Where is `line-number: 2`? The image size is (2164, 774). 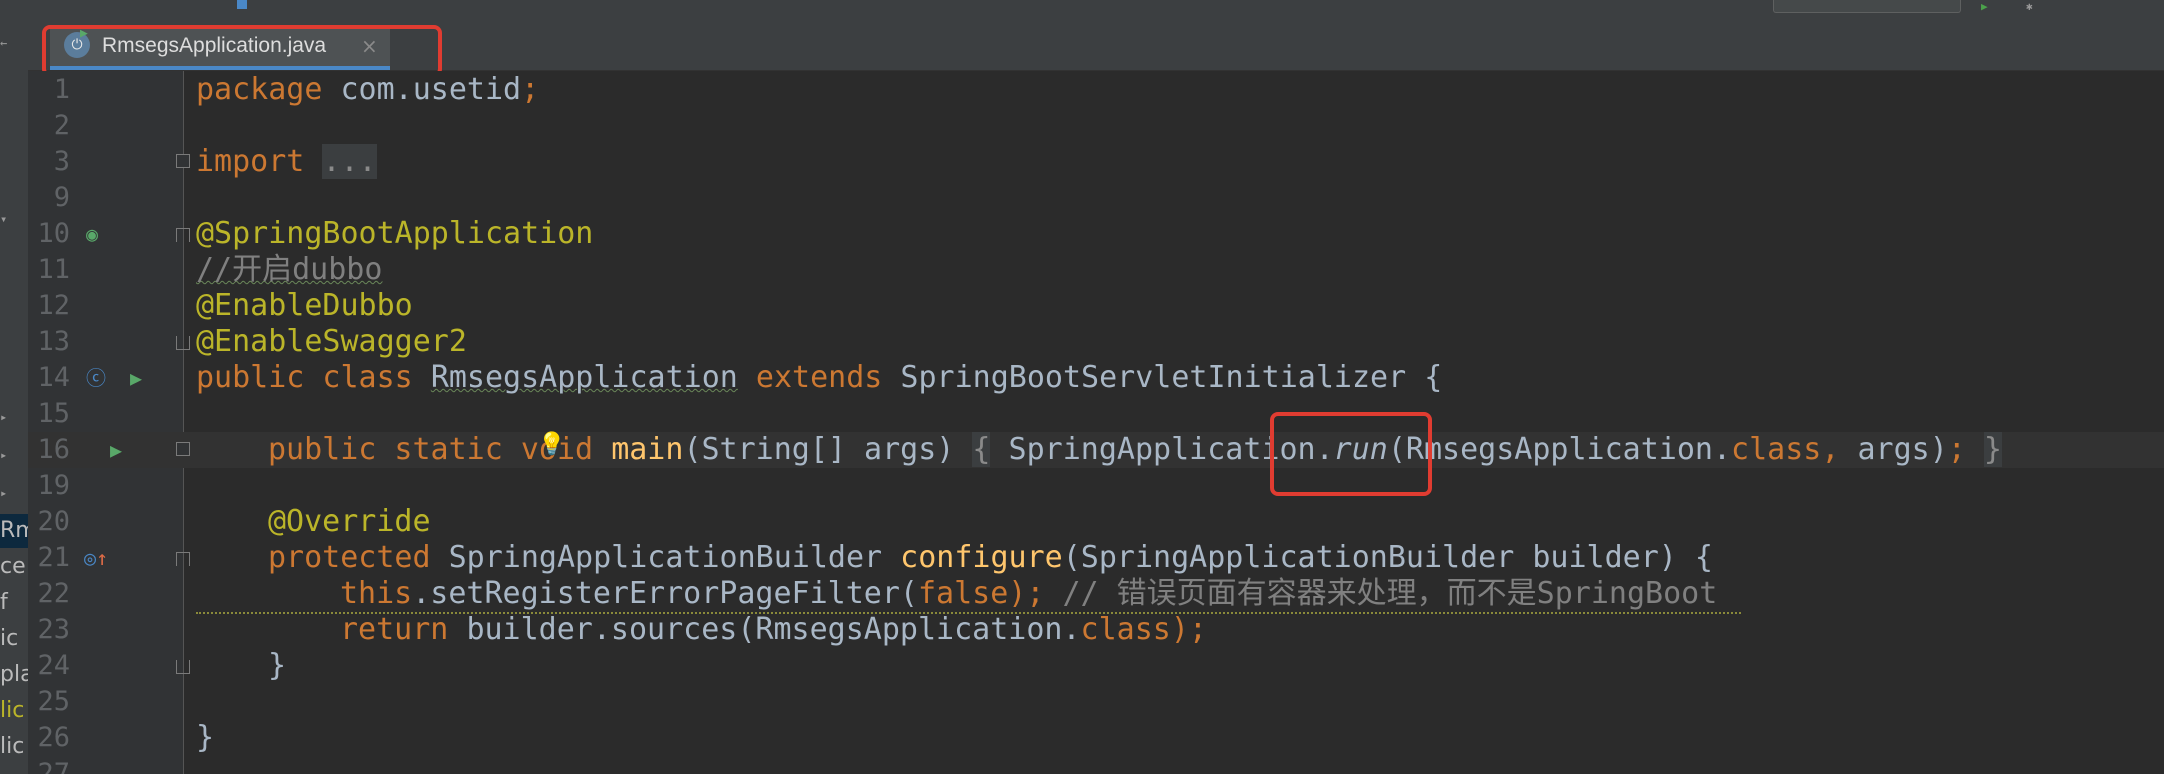
line-number: 2 is located at coordinates (61, 125).